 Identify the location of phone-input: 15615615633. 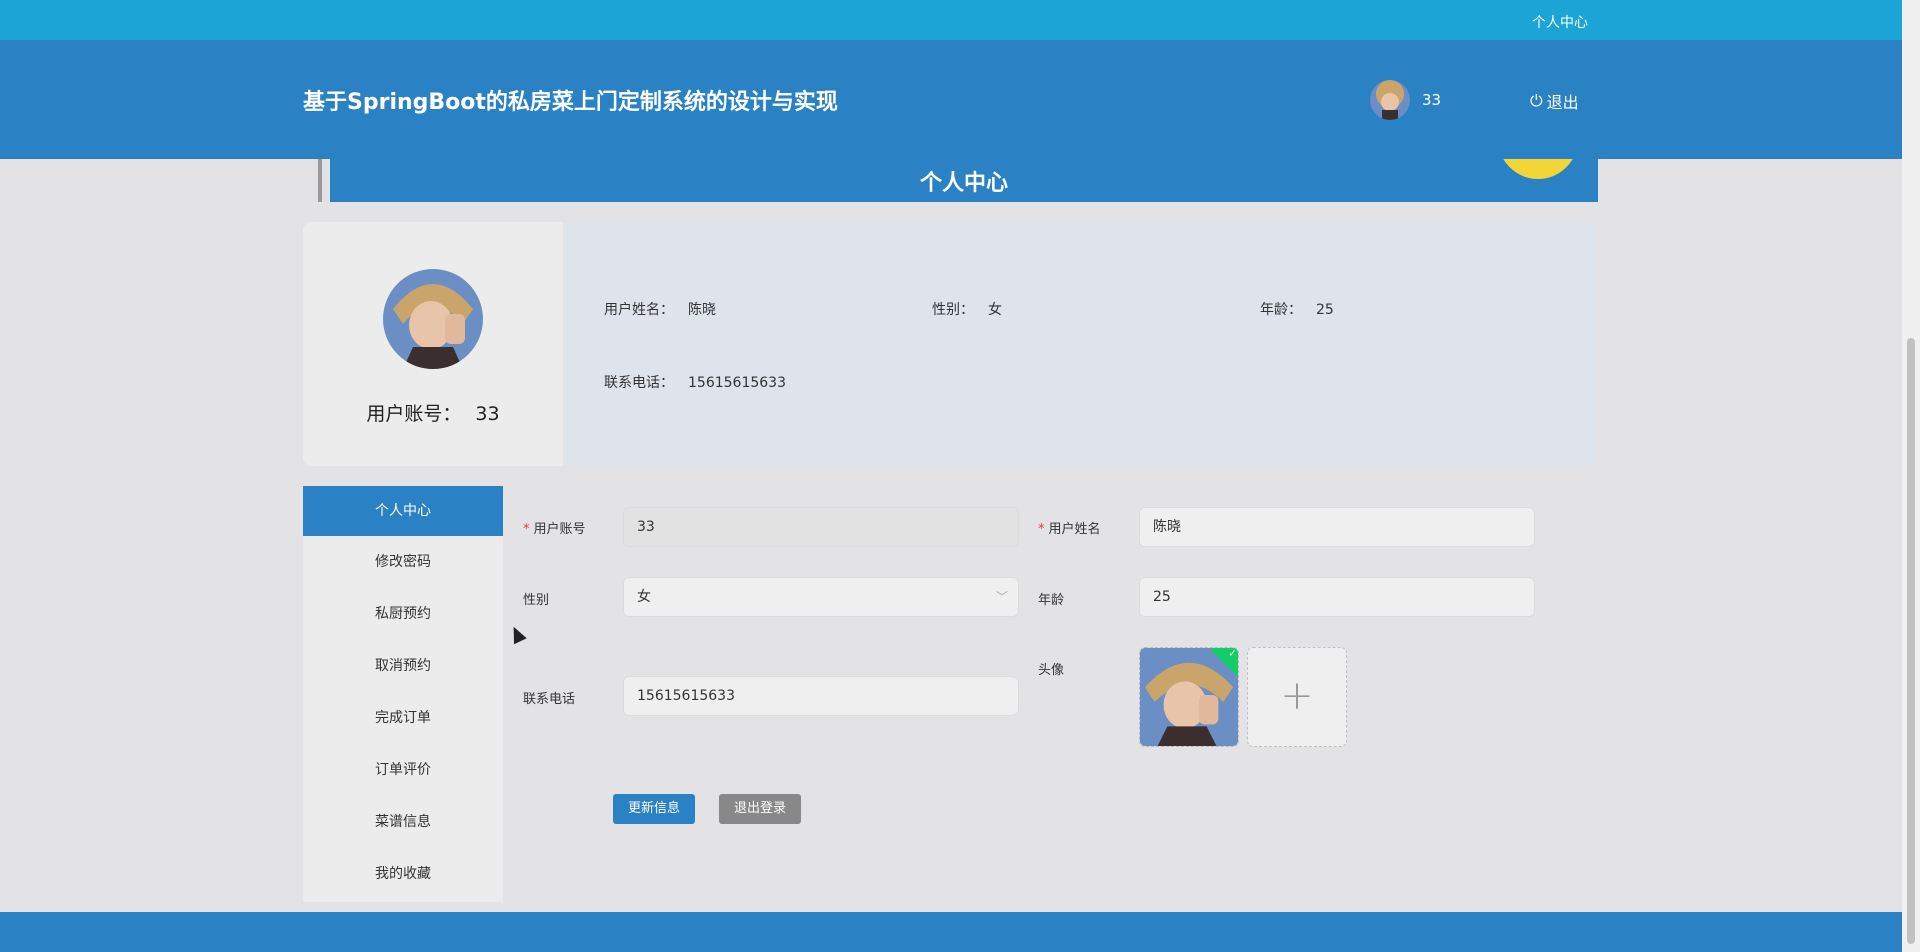
(821, 696).